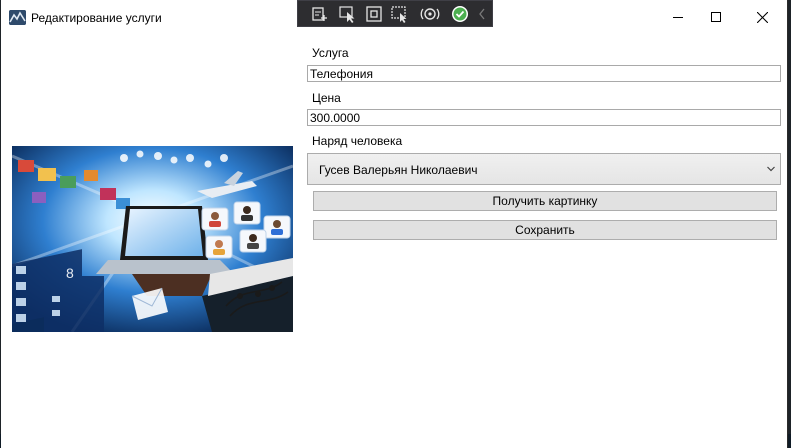  What do you see at coordinates (348, 14) in the screenshot?
I see `select-element-icon` at bounding box center [348, 14].